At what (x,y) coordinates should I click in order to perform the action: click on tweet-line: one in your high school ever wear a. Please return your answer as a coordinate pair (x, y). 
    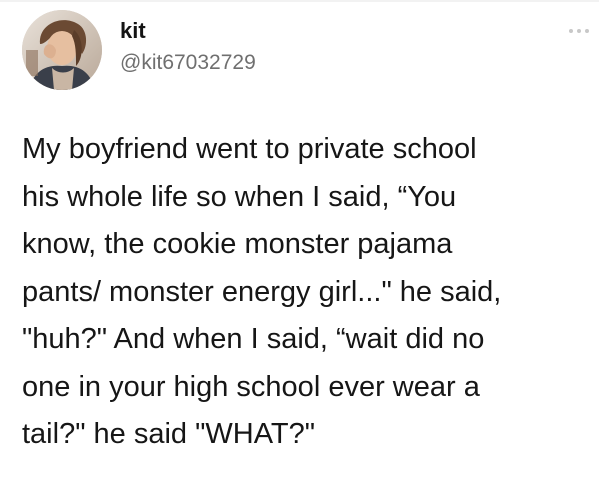
    Looking at the image, I should click on (251, 386).